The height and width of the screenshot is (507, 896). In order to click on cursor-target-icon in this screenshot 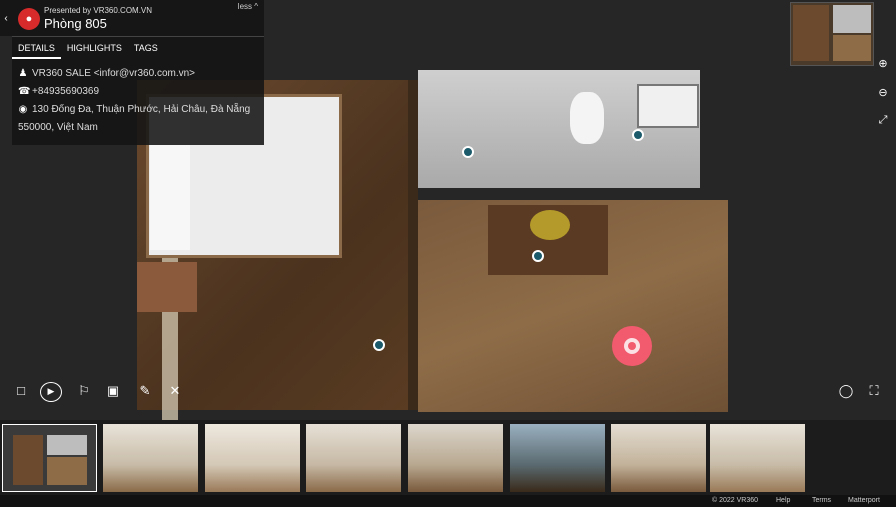, I will do `click(632, 346)`.